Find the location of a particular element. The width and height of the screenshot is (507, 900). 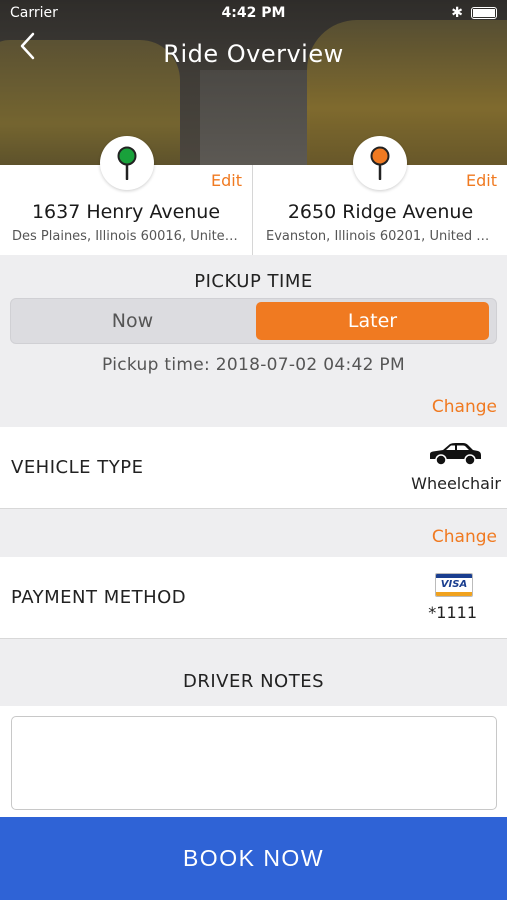

dropoff-pin-badge is located at coordinates (380, 163).